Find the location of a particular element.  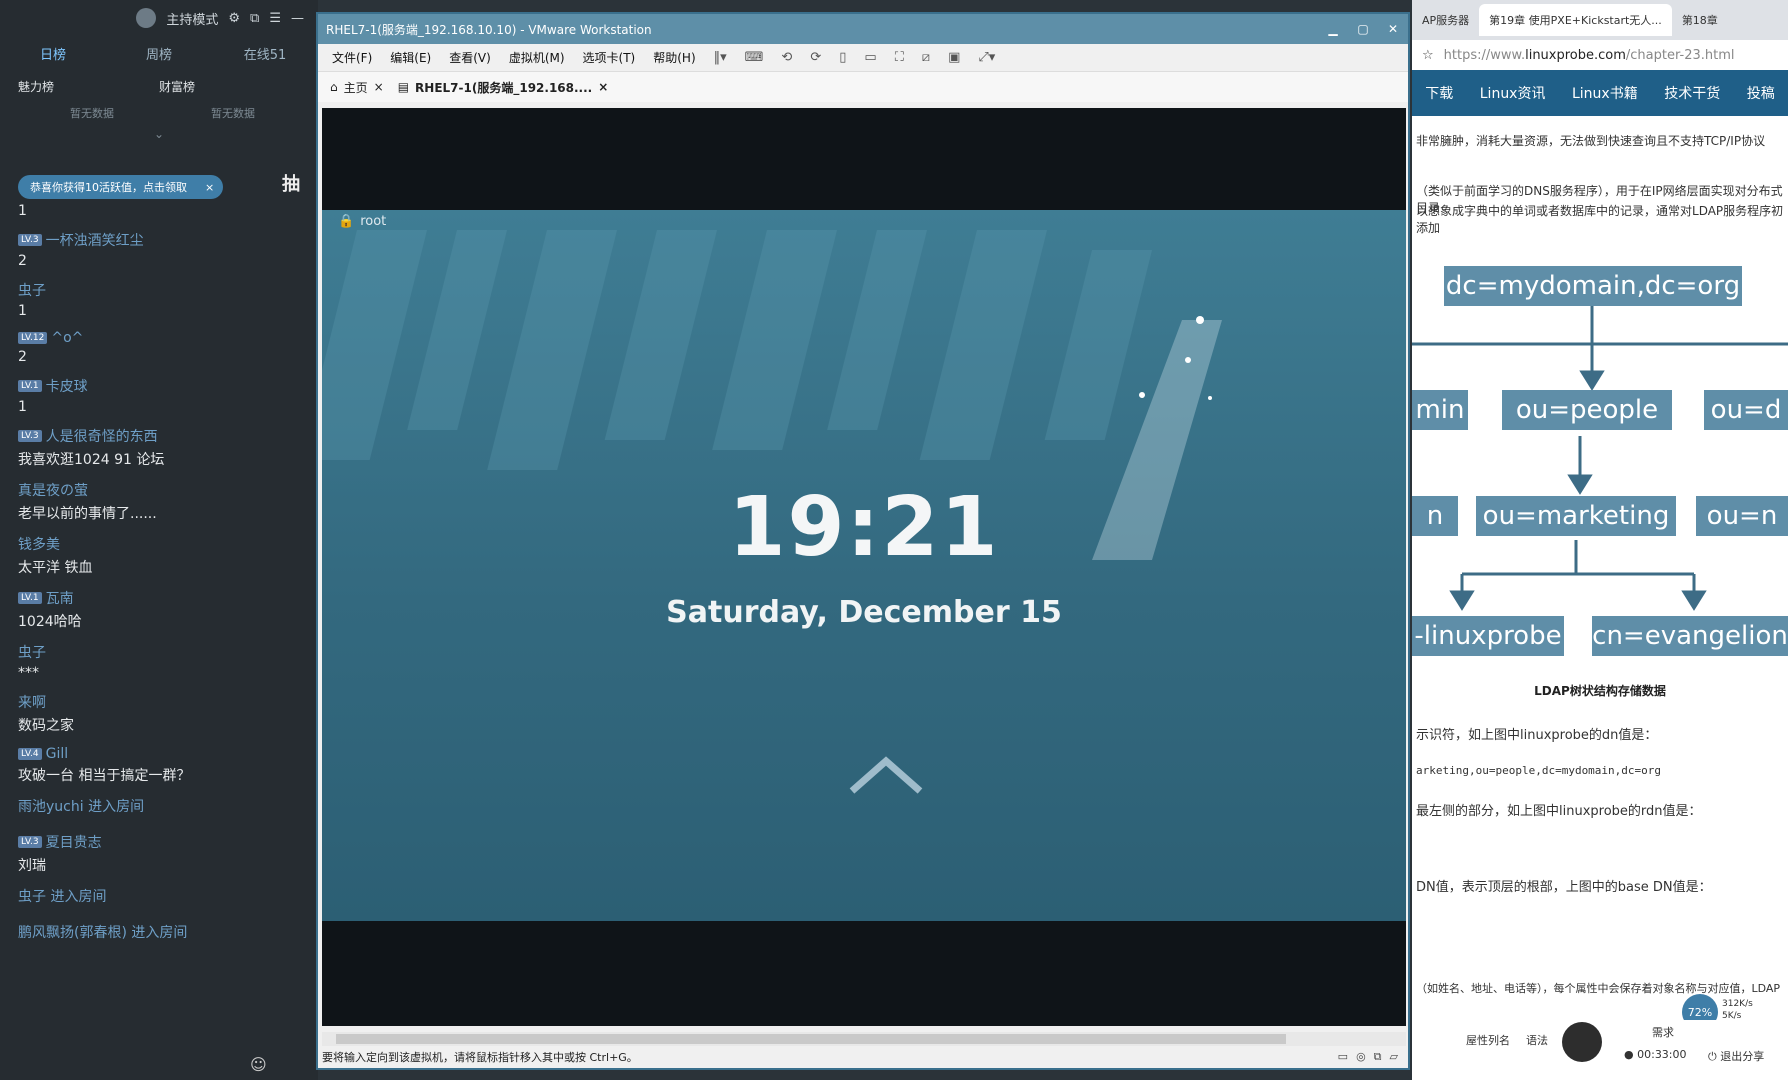

network-icon: ⧉ is located at coordinates (1378, 1057).